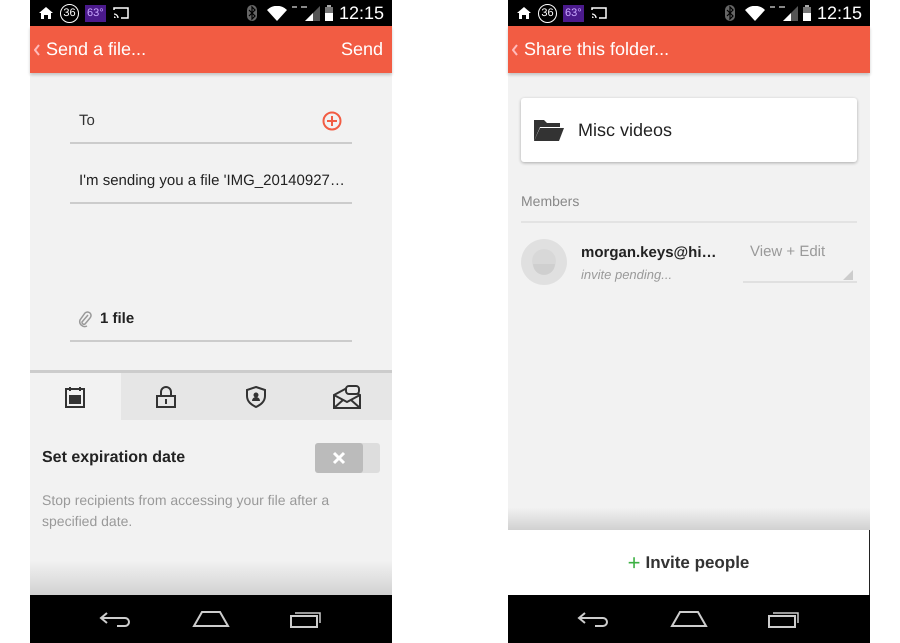 This screenshot has height=643, width=900. Describe the element at coordinates (85, 319) in the screenshot. I see `paperclip-icon` at that location.